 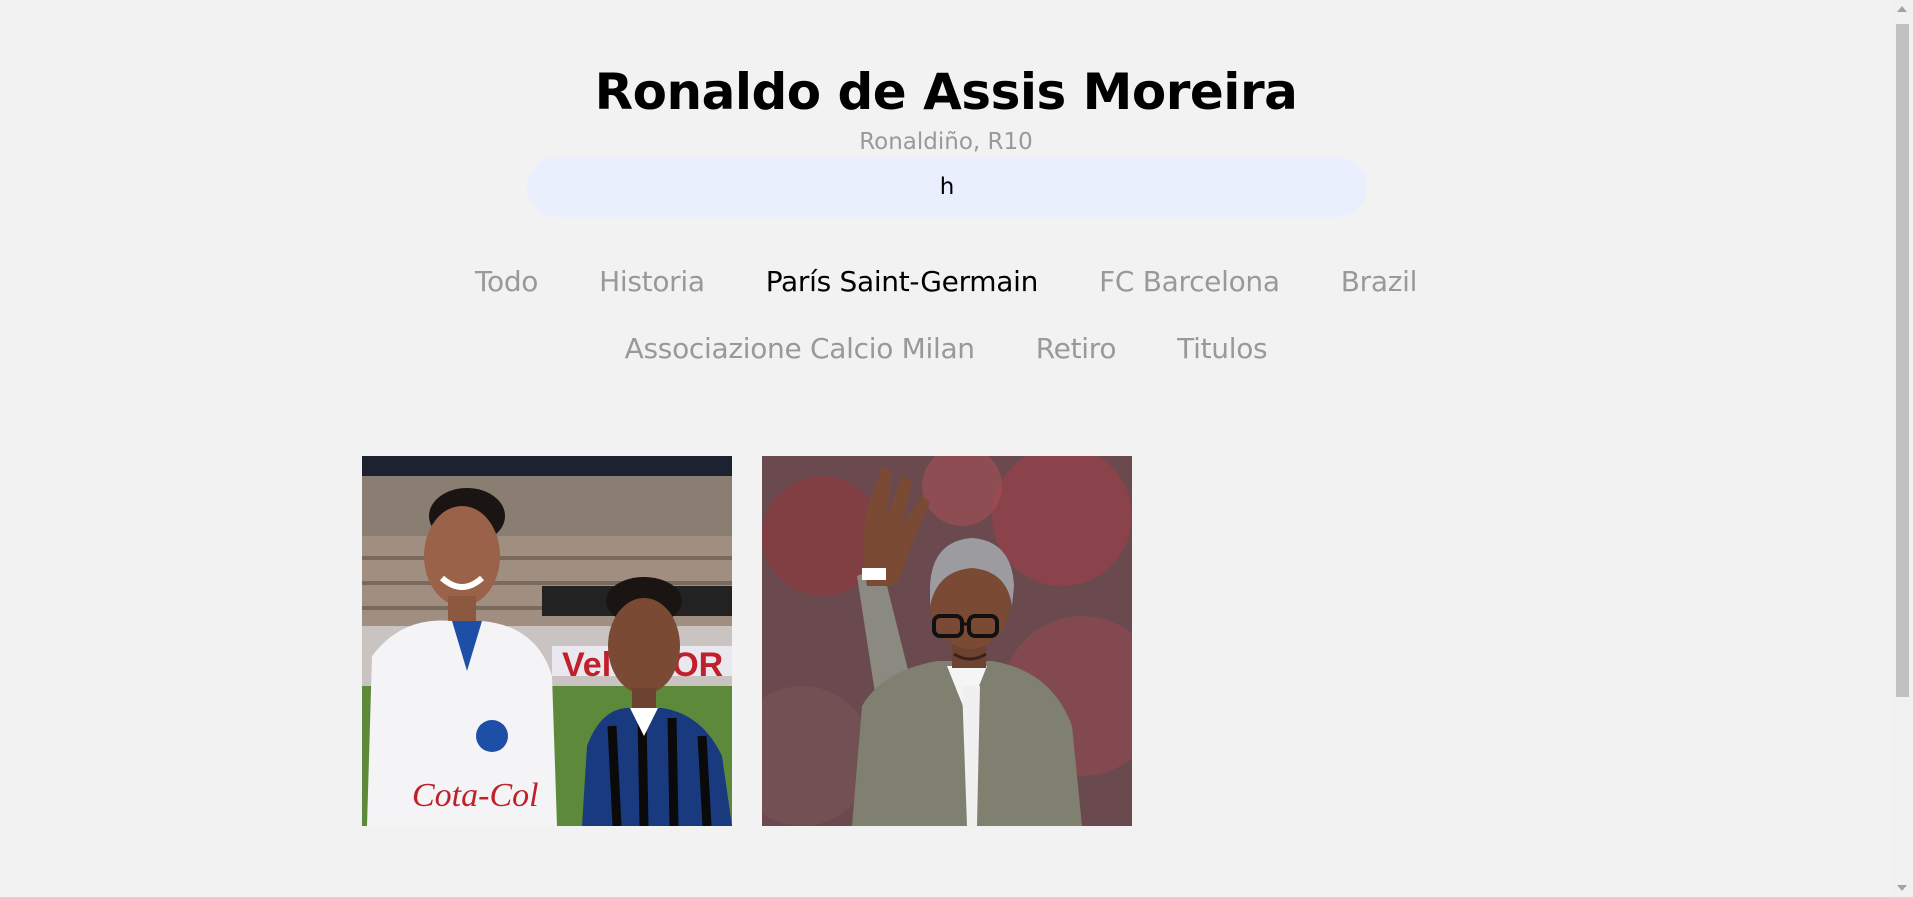 What do you see at coordinates (800, 349) in the screenshot?
I see `filter-ac-milan: Associazione Calcio Milan` at bounding box center [800, 349].